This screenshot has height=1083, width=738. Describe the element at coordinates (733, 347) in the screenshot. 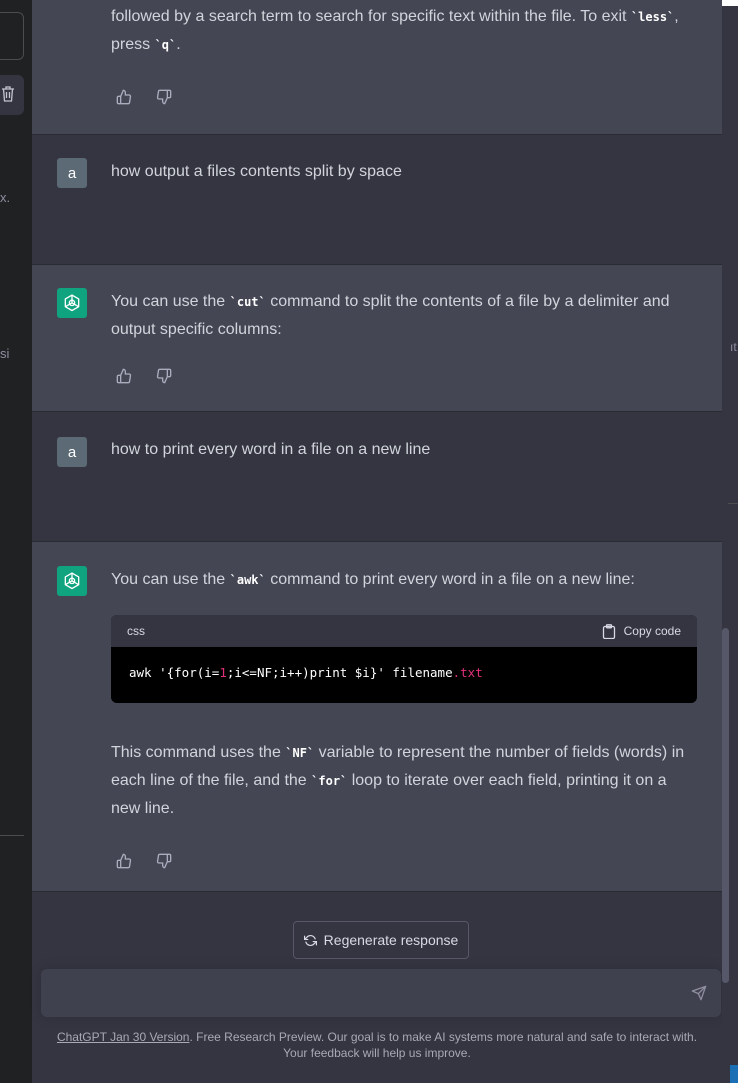

I see `edge-text-fragment: ıt` at that location.